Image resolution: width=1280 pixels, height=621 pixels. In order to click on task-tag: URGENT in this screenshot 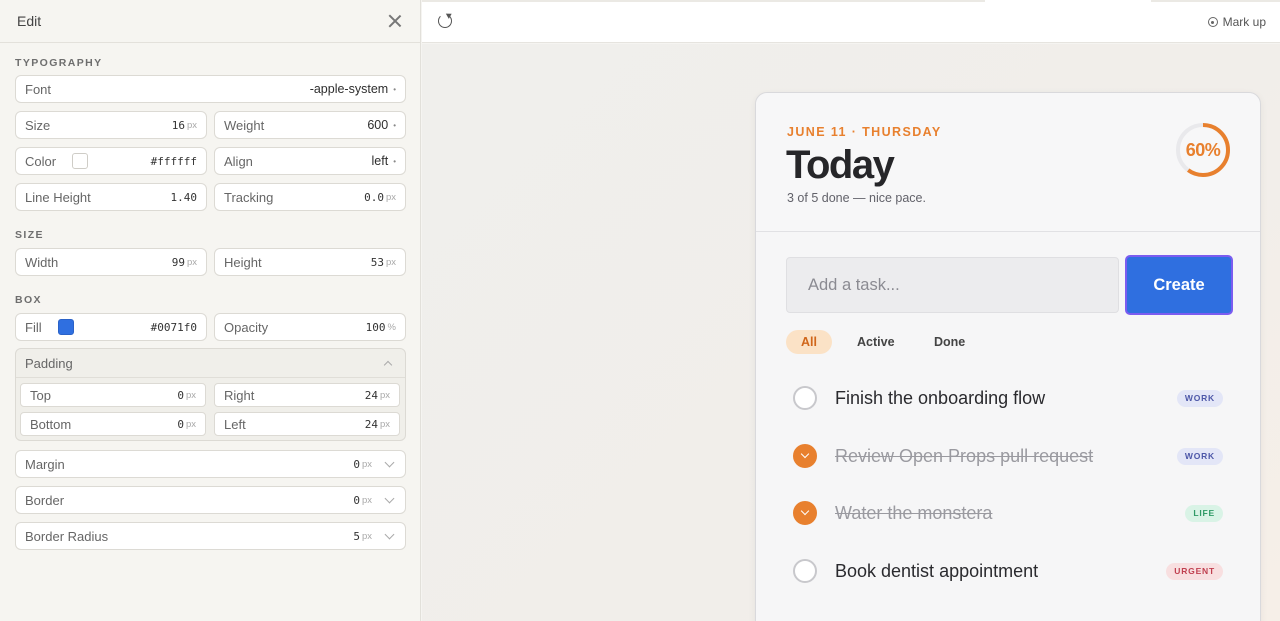, I will do `click(1194, 571)`.